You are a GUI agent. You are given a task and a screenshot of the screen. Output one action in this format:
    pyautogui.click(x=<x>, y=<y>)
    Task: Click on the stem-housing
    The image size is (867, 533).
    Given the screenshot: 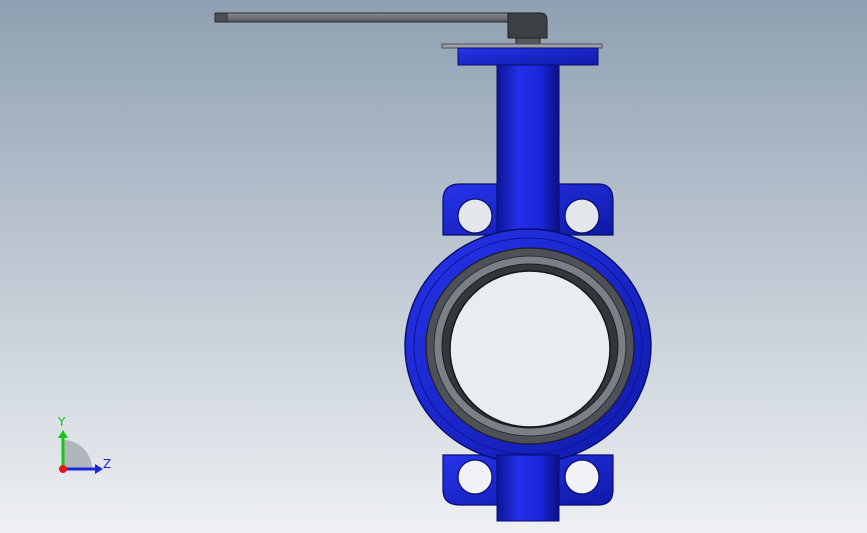 What is the action you would take?
    pyautogui.click(x=528, y=150)
    